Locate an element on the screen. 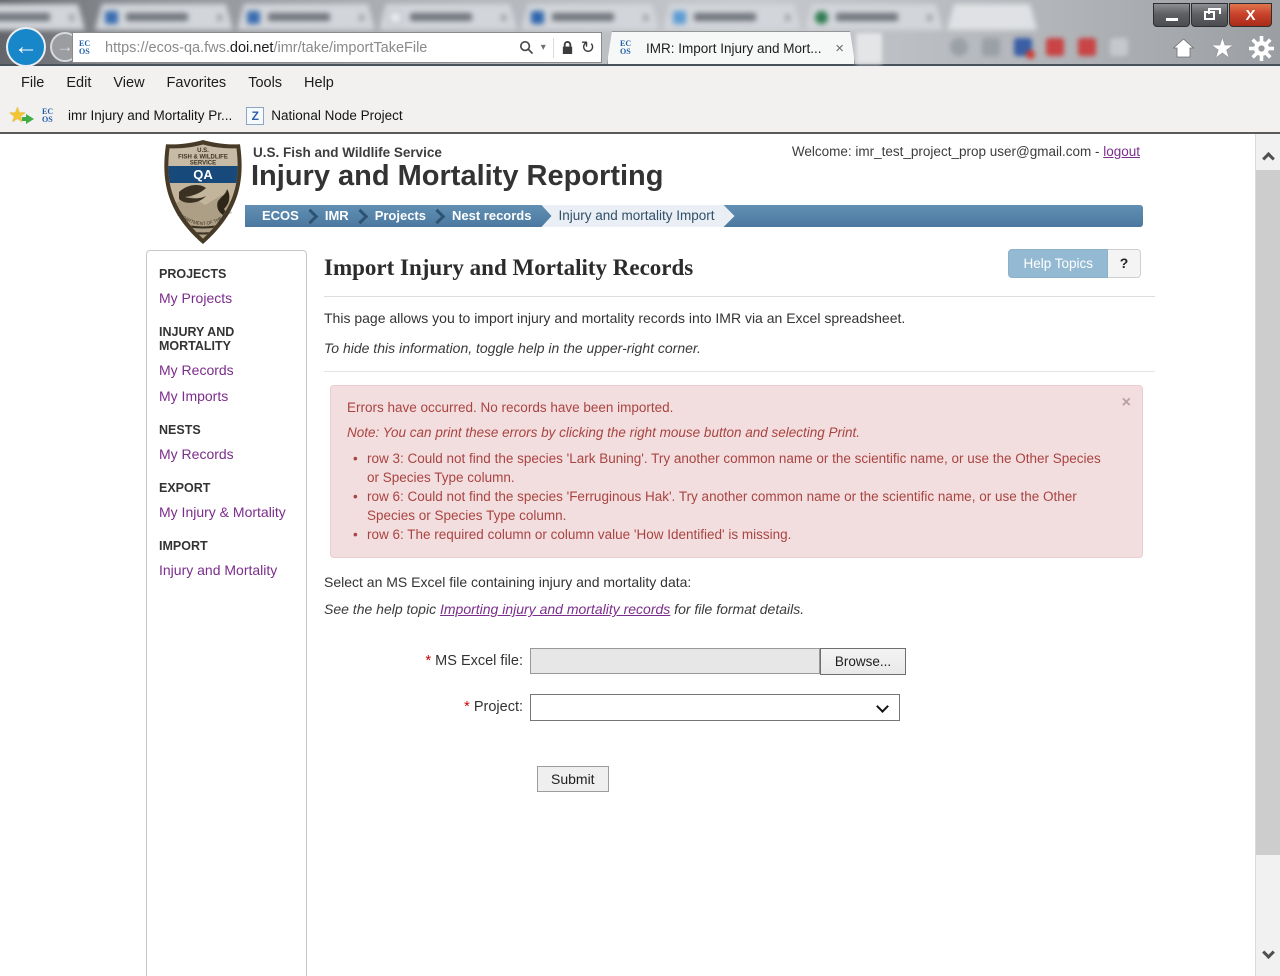 This screenshot has height=976, width=1280. lock-icon is located at coordinates (567, 47).